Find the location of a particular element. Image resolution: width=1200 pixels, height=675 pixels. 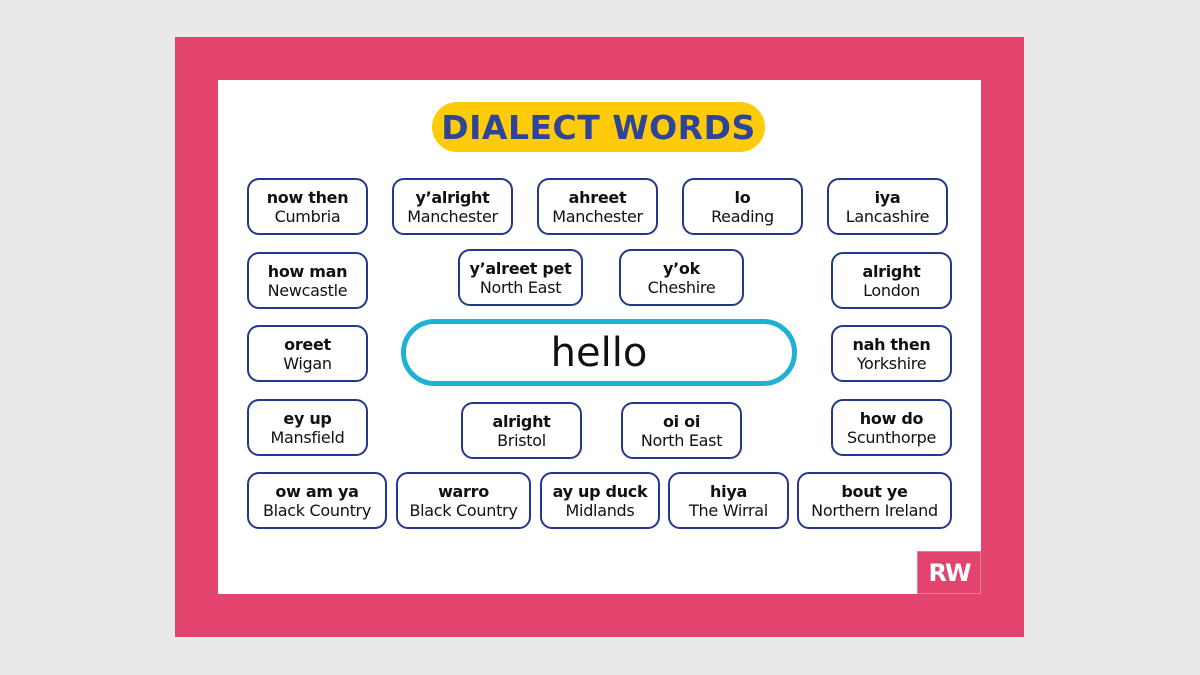

logo-text: RW is located at coordinates (950, 572).